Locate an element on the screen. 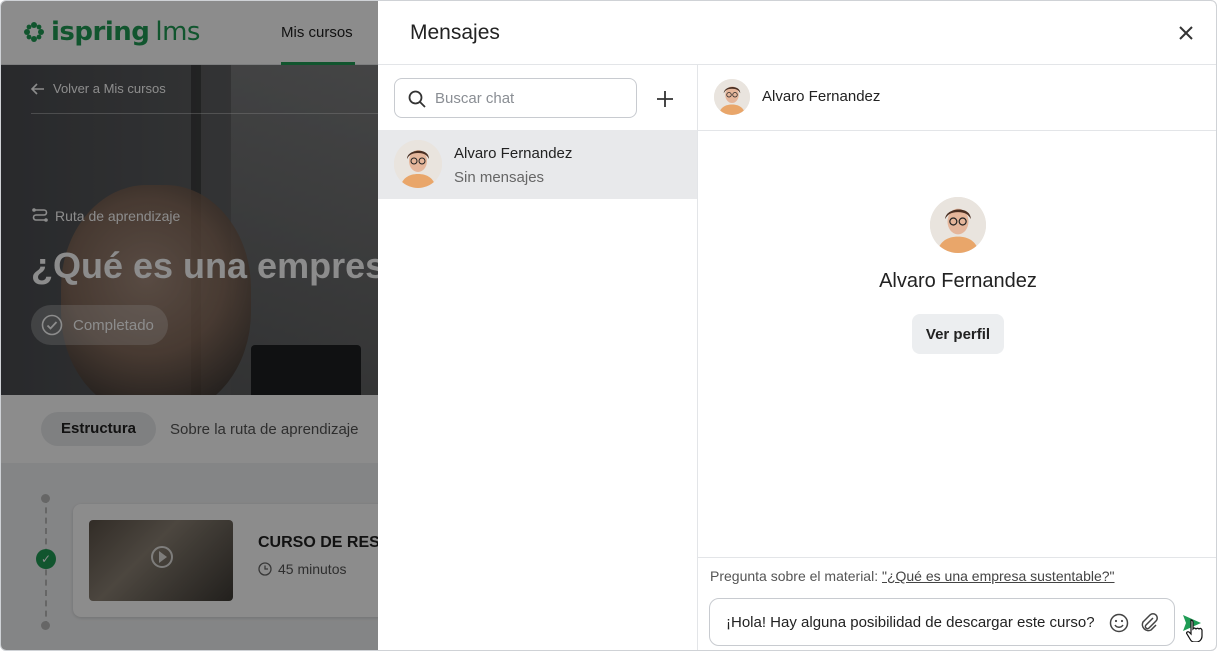 This screenshot has width=1217, height=651. material-reference-label: Pregunta sobre el material: is located at coordinates (794, 576).